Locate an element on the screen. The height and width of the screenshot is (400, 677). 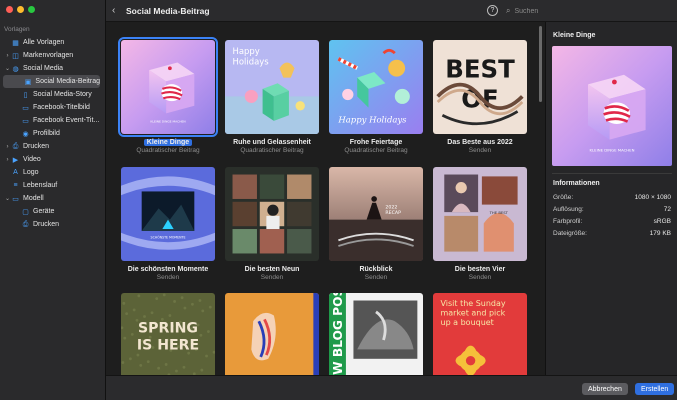
sidebar-item-label: Alle Vorlagen is located at coordinates (44, 42).